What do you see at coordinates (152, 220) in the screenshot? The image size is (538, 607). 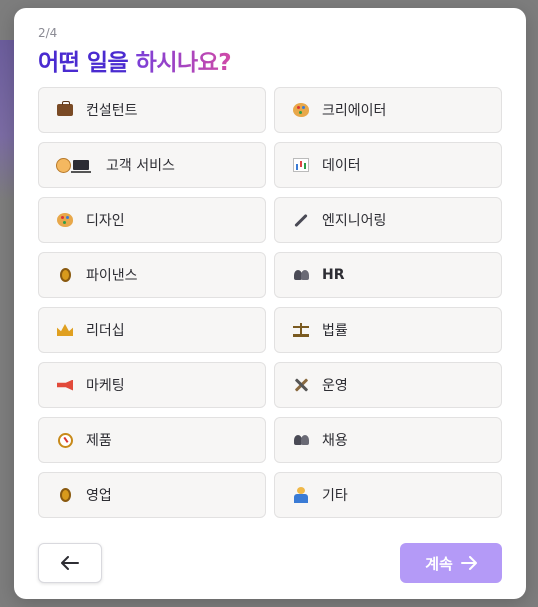 I see `option-design: 디자인` at bounding box center [152, 220].